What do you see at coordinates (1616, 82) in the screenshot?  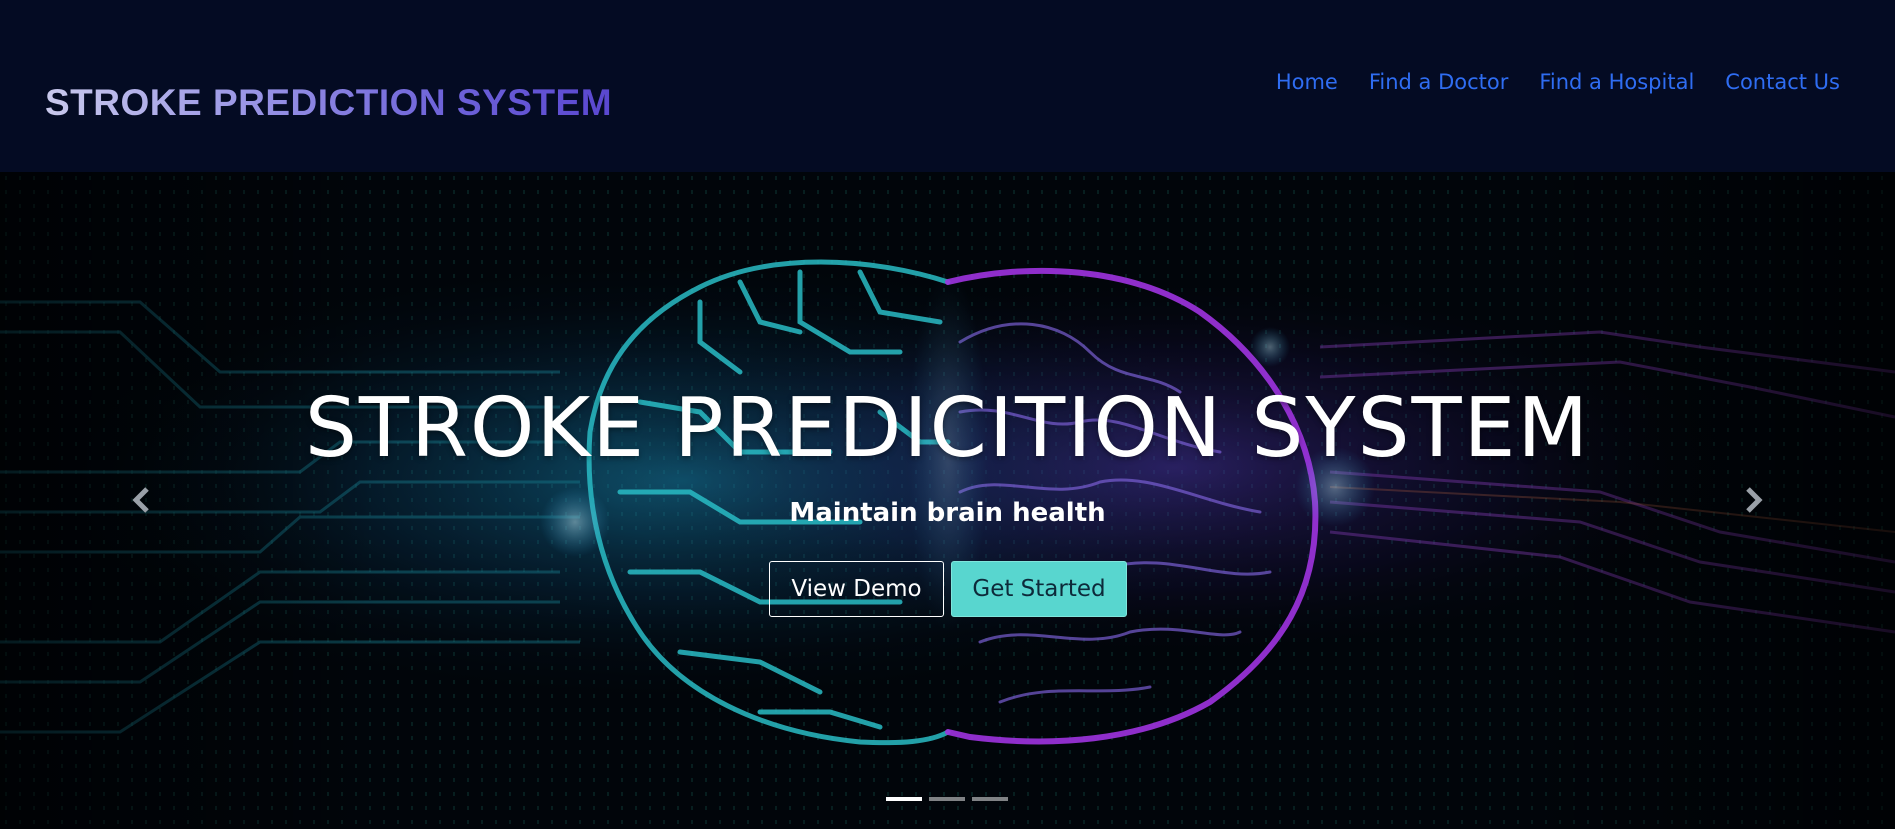 I see `nav-link-find-hospital: Find a Hospital` at bounding box center [1616, 82].